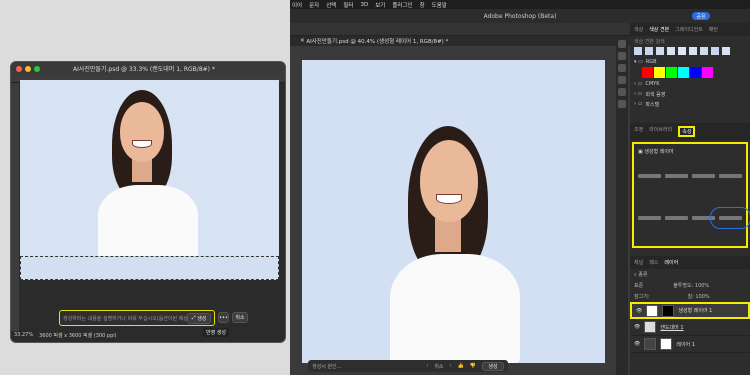 The height and width of the screenshot is (375, 750). What do you see at coordinates (348, 5) in the screenshot?
I see `menu-item: 필터` at bounding box center [348, 5].